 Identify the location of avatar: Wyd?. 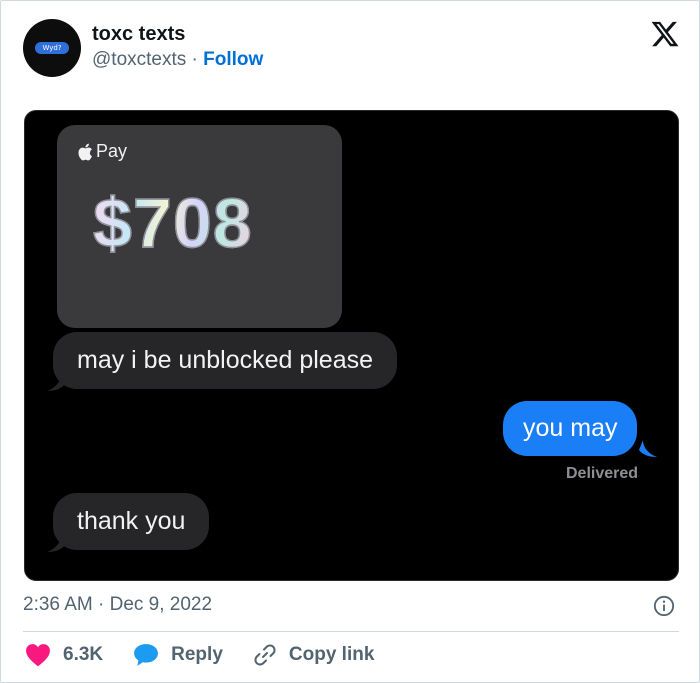
(52, 48).